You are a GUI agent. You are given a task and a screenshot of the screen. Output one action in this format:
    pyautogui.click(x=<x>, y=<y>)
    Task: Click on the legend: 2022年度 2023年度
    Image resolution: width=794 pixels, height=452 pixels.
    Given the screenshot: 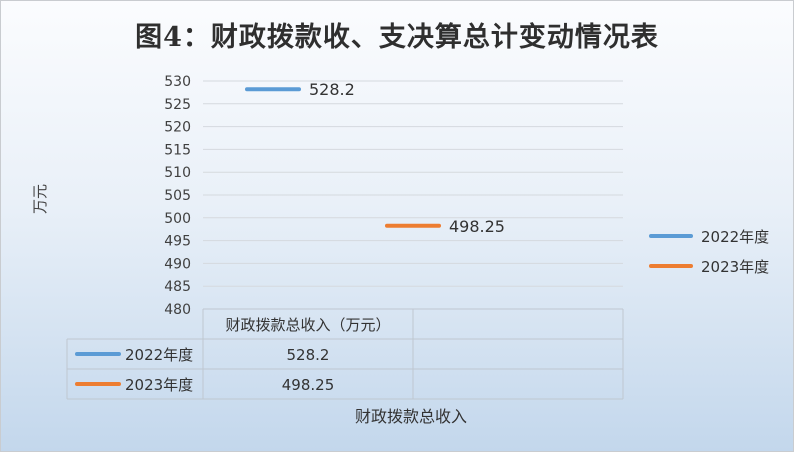 What is the action you would take?
    pyautogui.click(x=709, y=251)
    